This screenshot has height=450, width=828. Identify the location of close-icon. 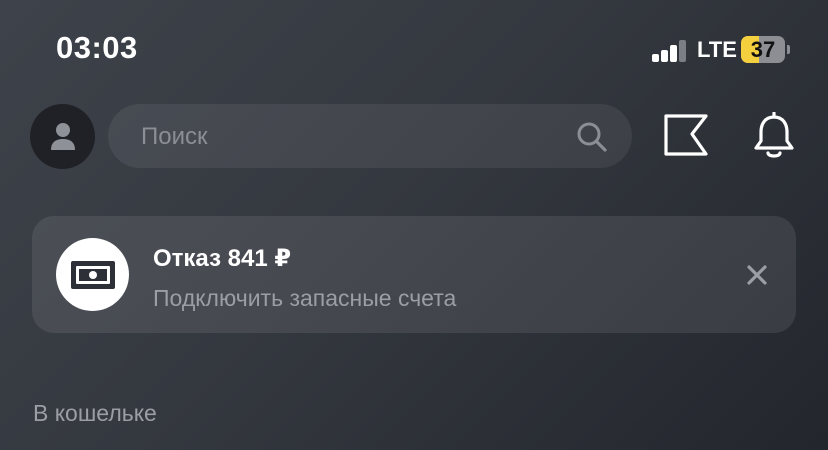
(757, 275).